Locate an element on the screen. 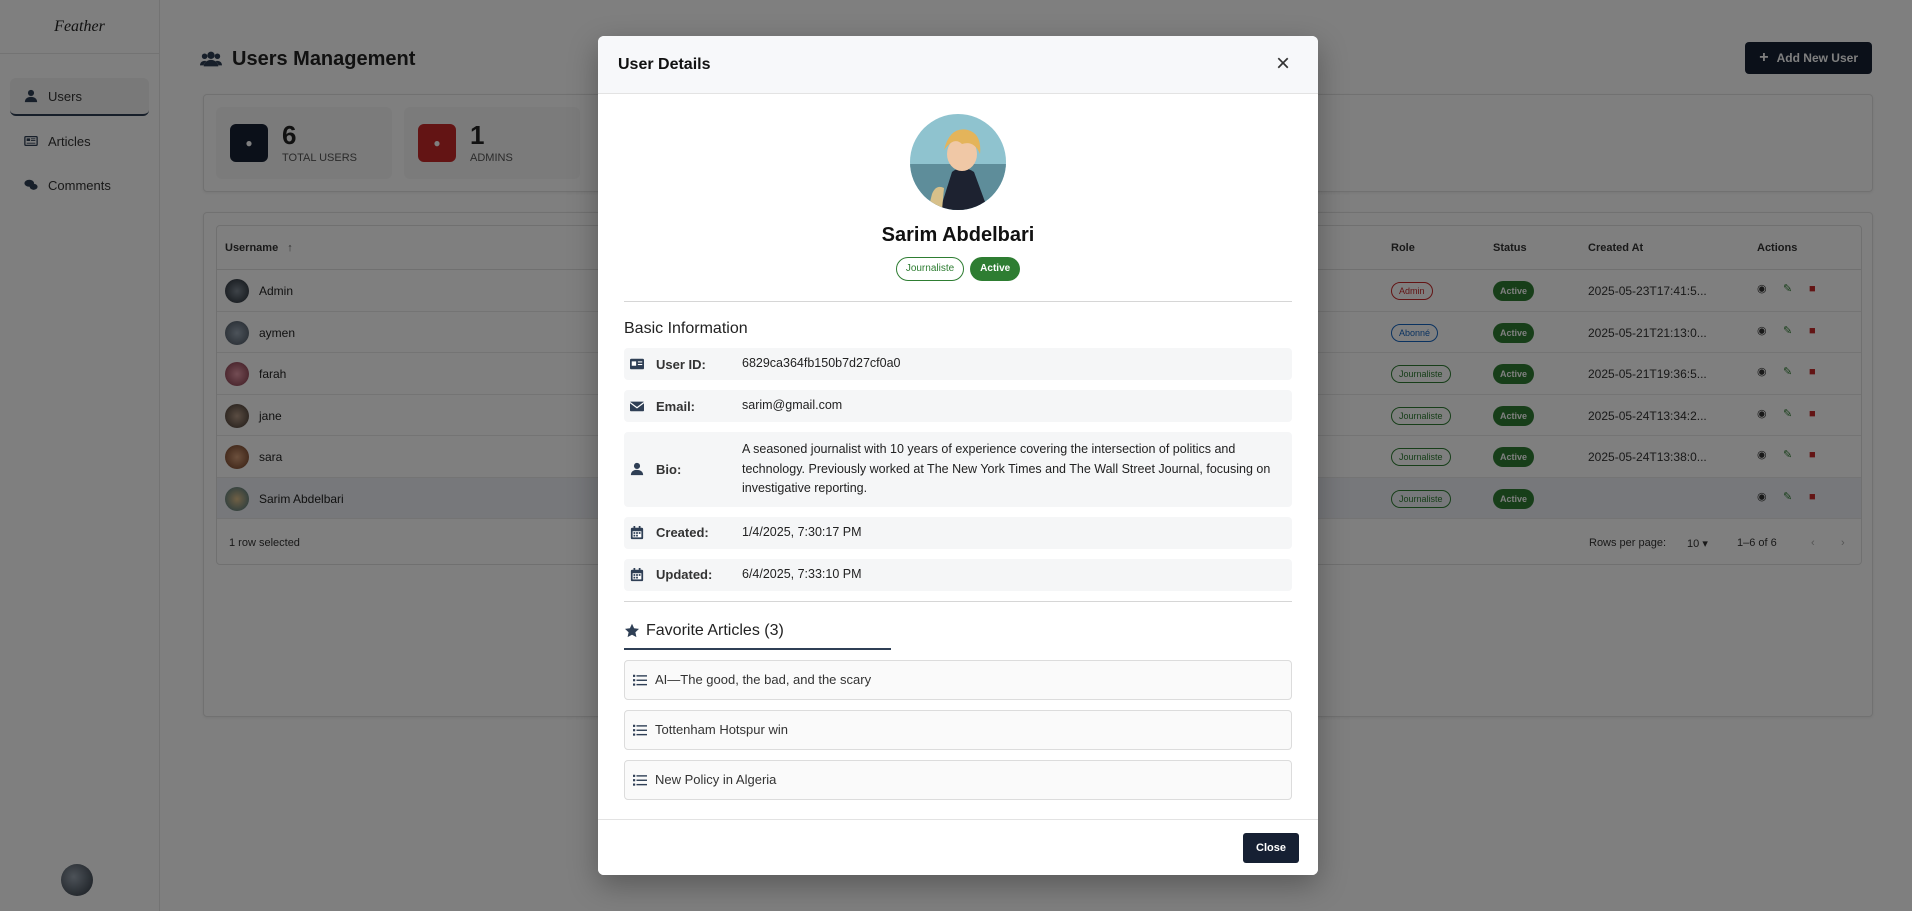 This screenshot has height=911, width=1912. profile-chips: Journaliste Active is located at coordinates (958, 269).